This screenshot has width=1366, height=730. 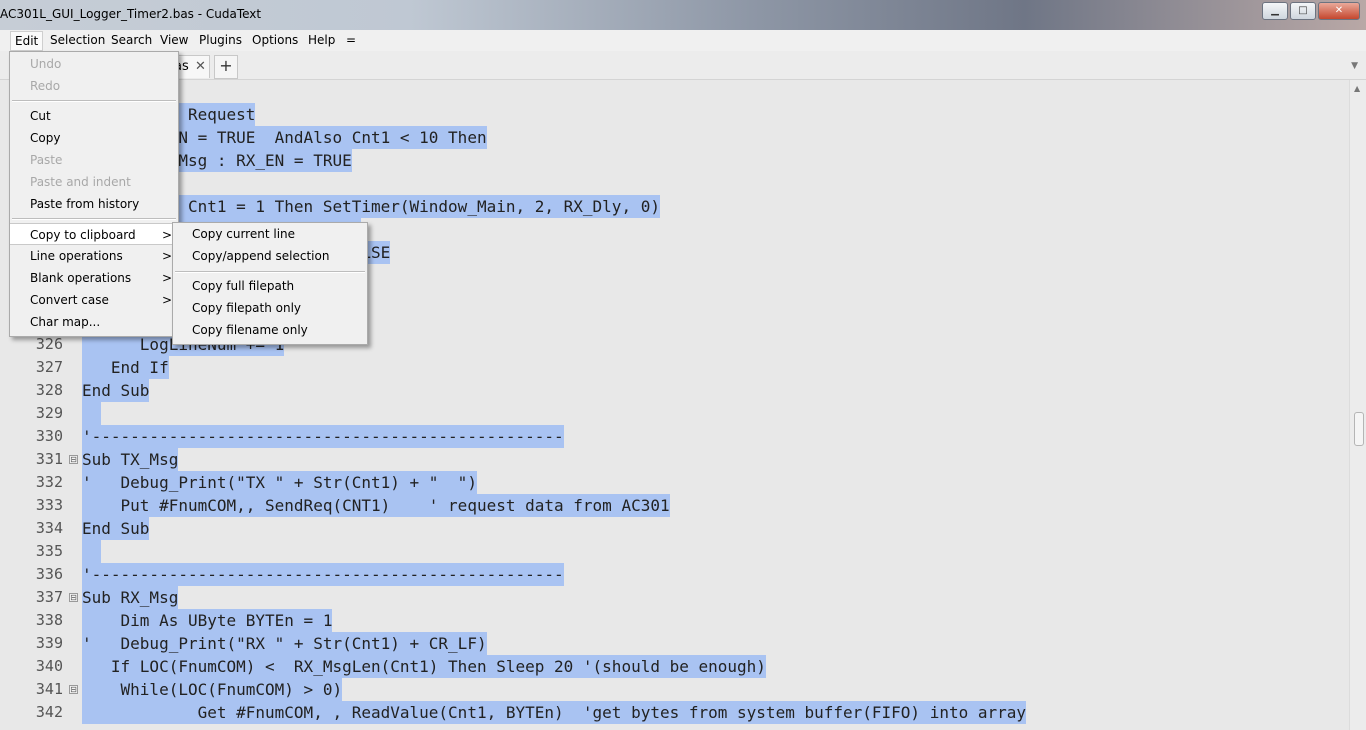 I want to click on line-number: 332, so click(x=49, y=482).